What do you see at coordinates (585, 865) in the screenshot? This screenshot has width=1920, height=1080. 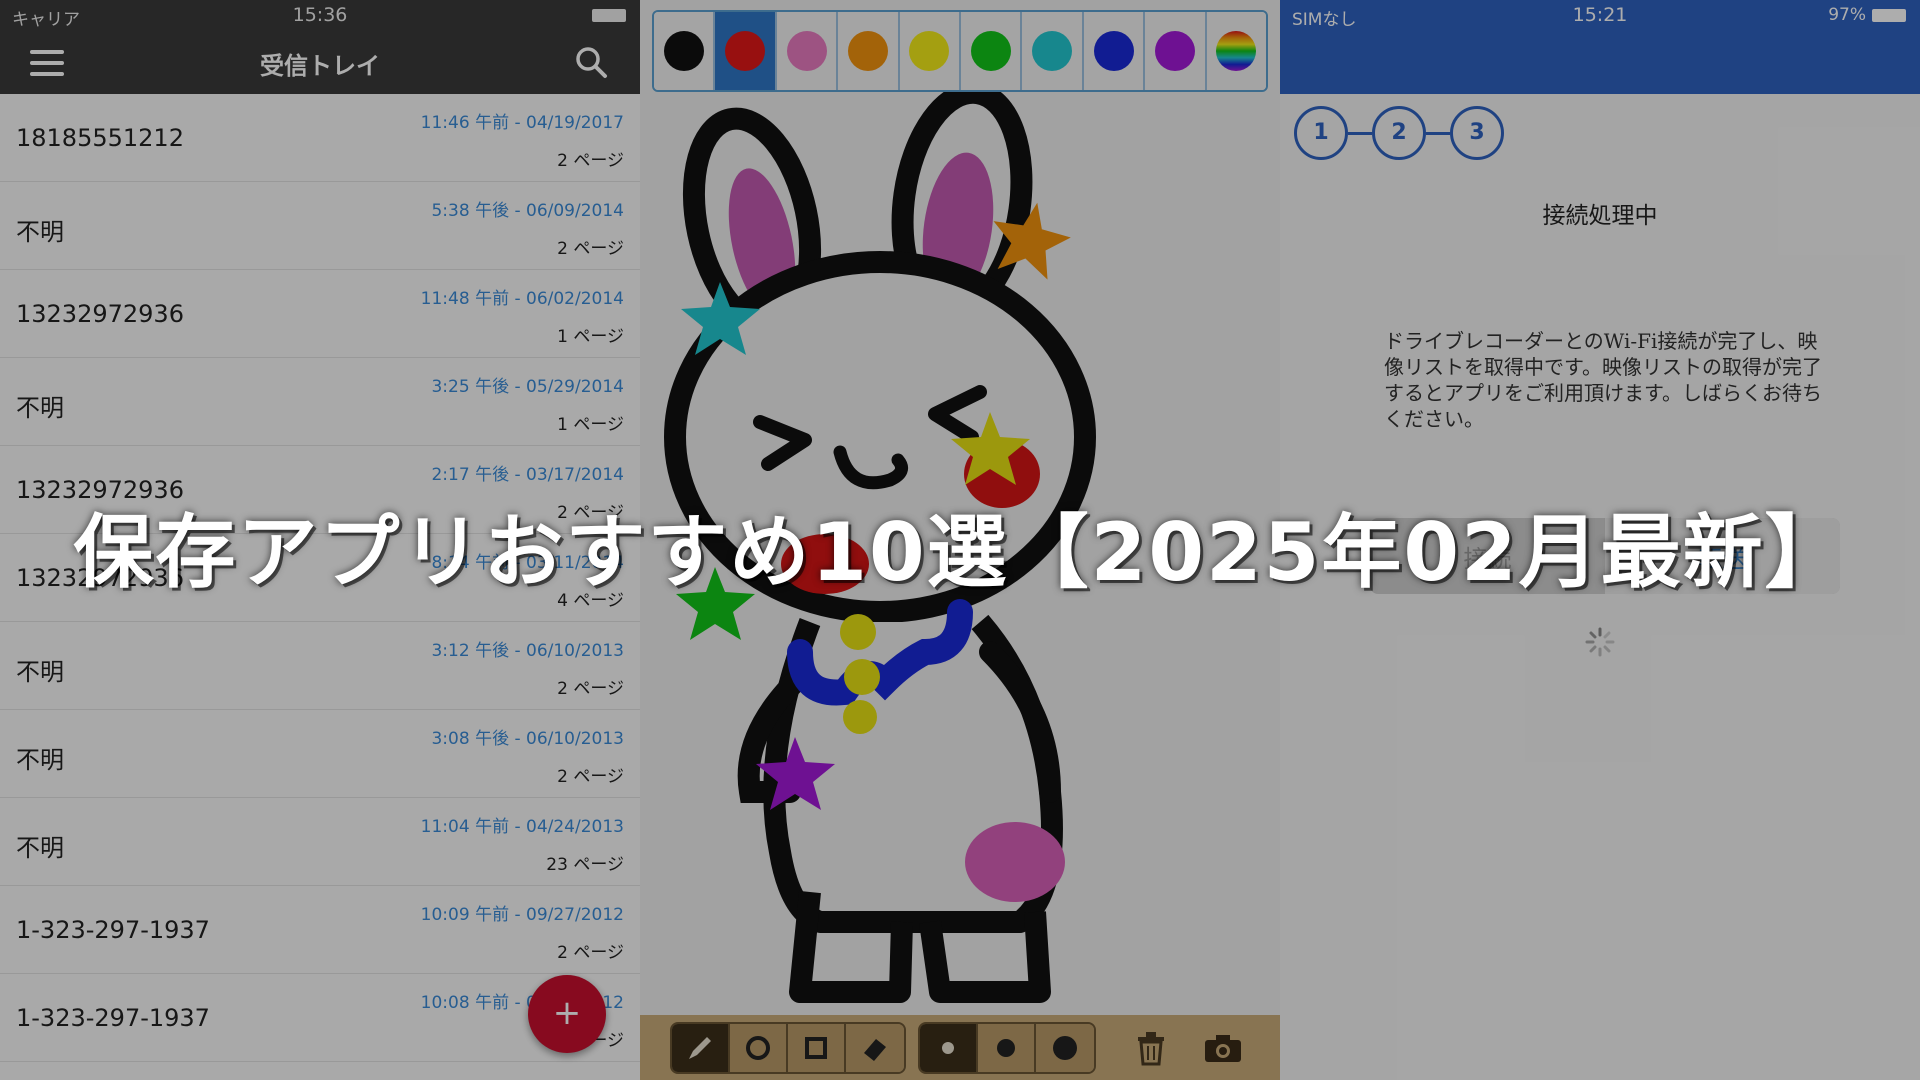 I see `fax-pages: 23 ページ` at bounding box center [585, 865].